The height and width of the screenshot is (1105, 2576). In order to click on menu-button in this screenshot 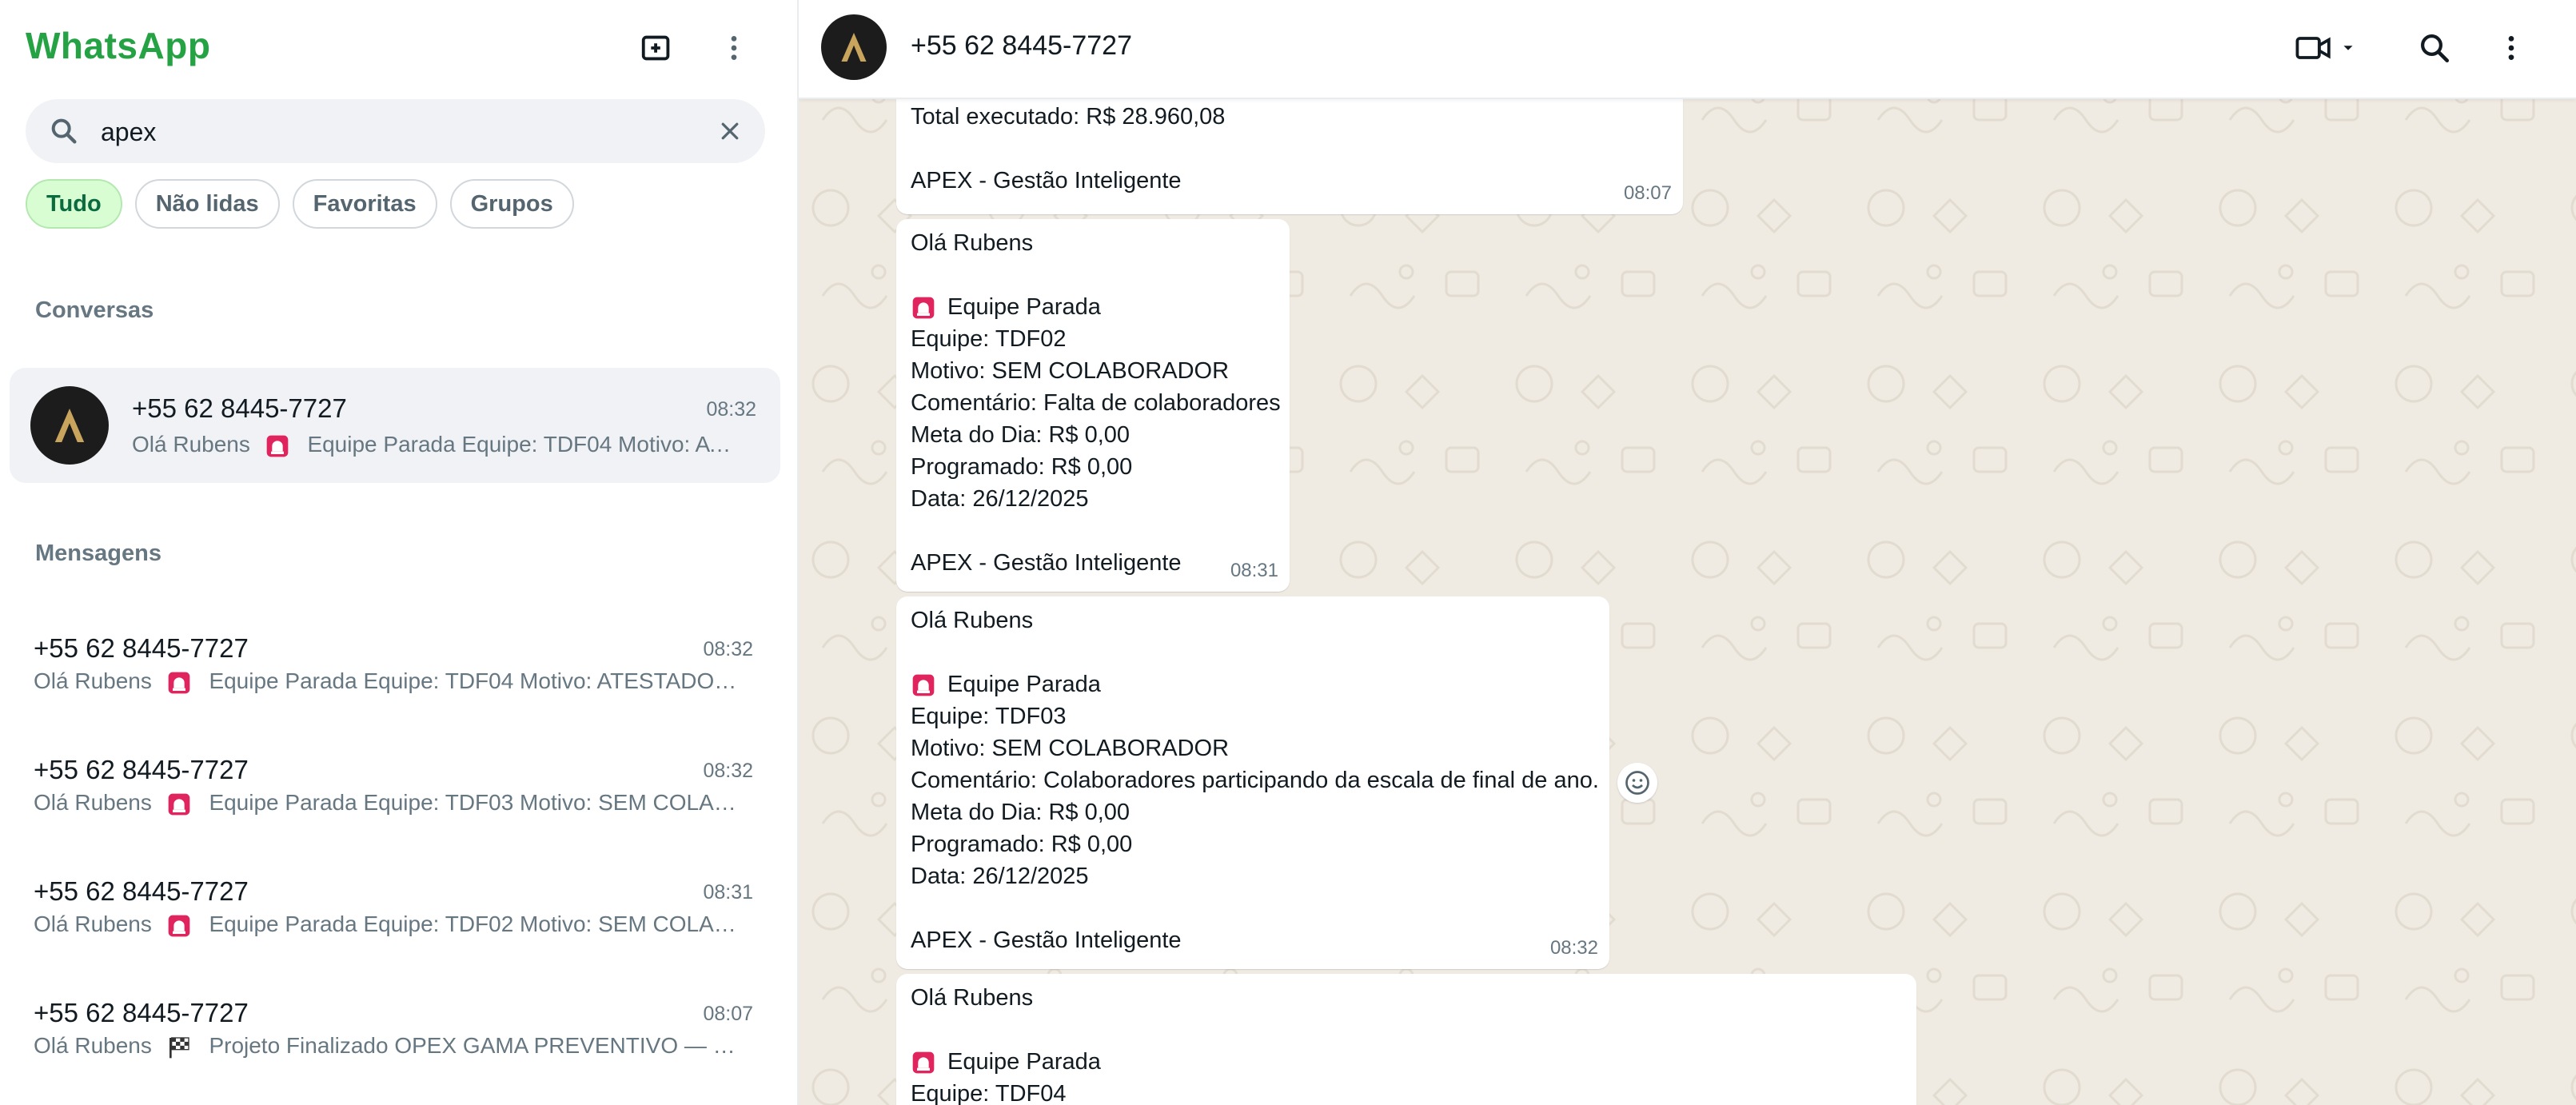, I will do `click(734, 48)`.